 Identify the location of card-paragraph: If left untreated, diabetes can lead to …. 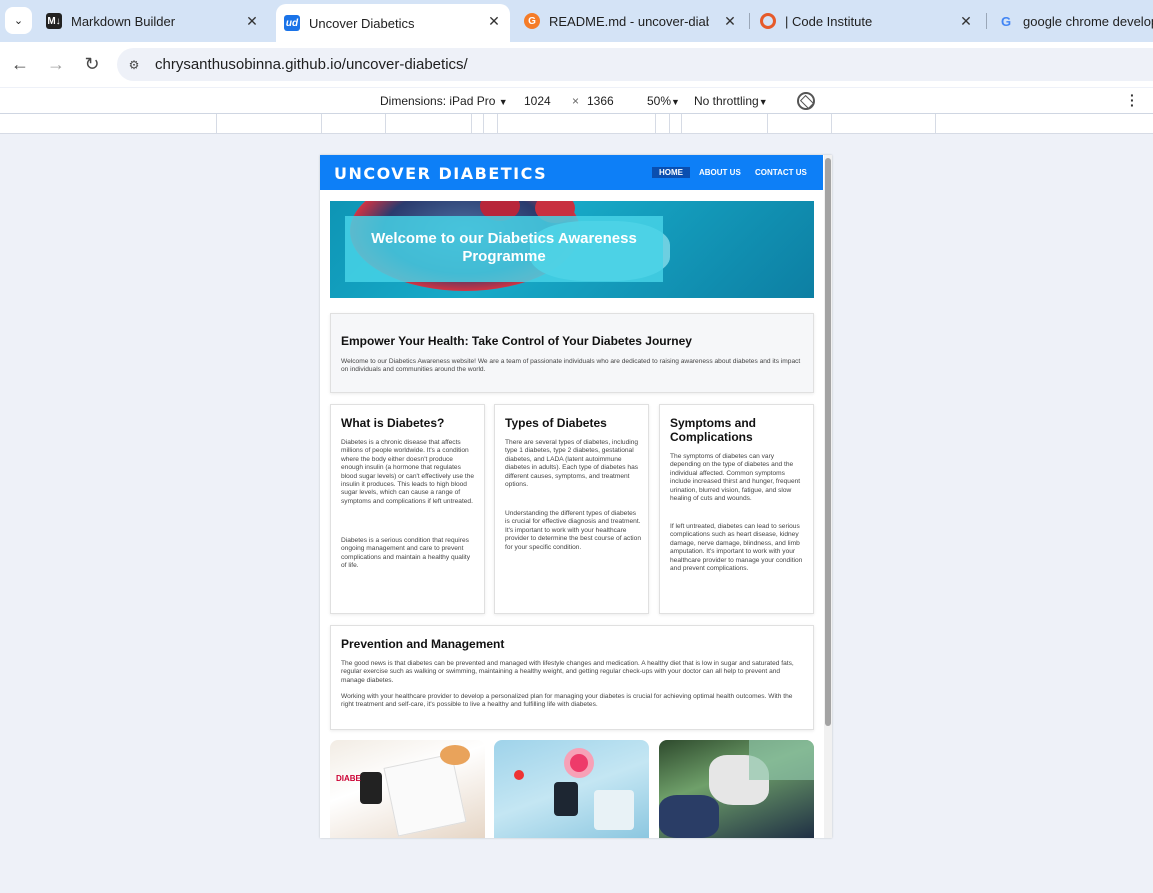
(736, 548).